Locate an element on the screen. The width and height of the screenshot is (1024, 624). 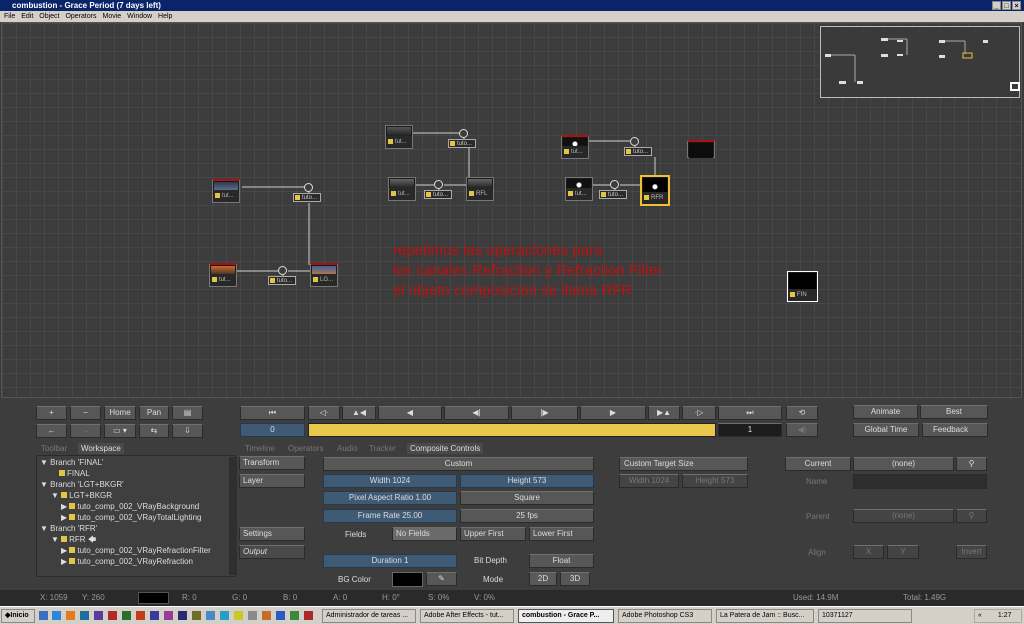
eyedropper-icon: ✎ is located at coordinates (441, 579).